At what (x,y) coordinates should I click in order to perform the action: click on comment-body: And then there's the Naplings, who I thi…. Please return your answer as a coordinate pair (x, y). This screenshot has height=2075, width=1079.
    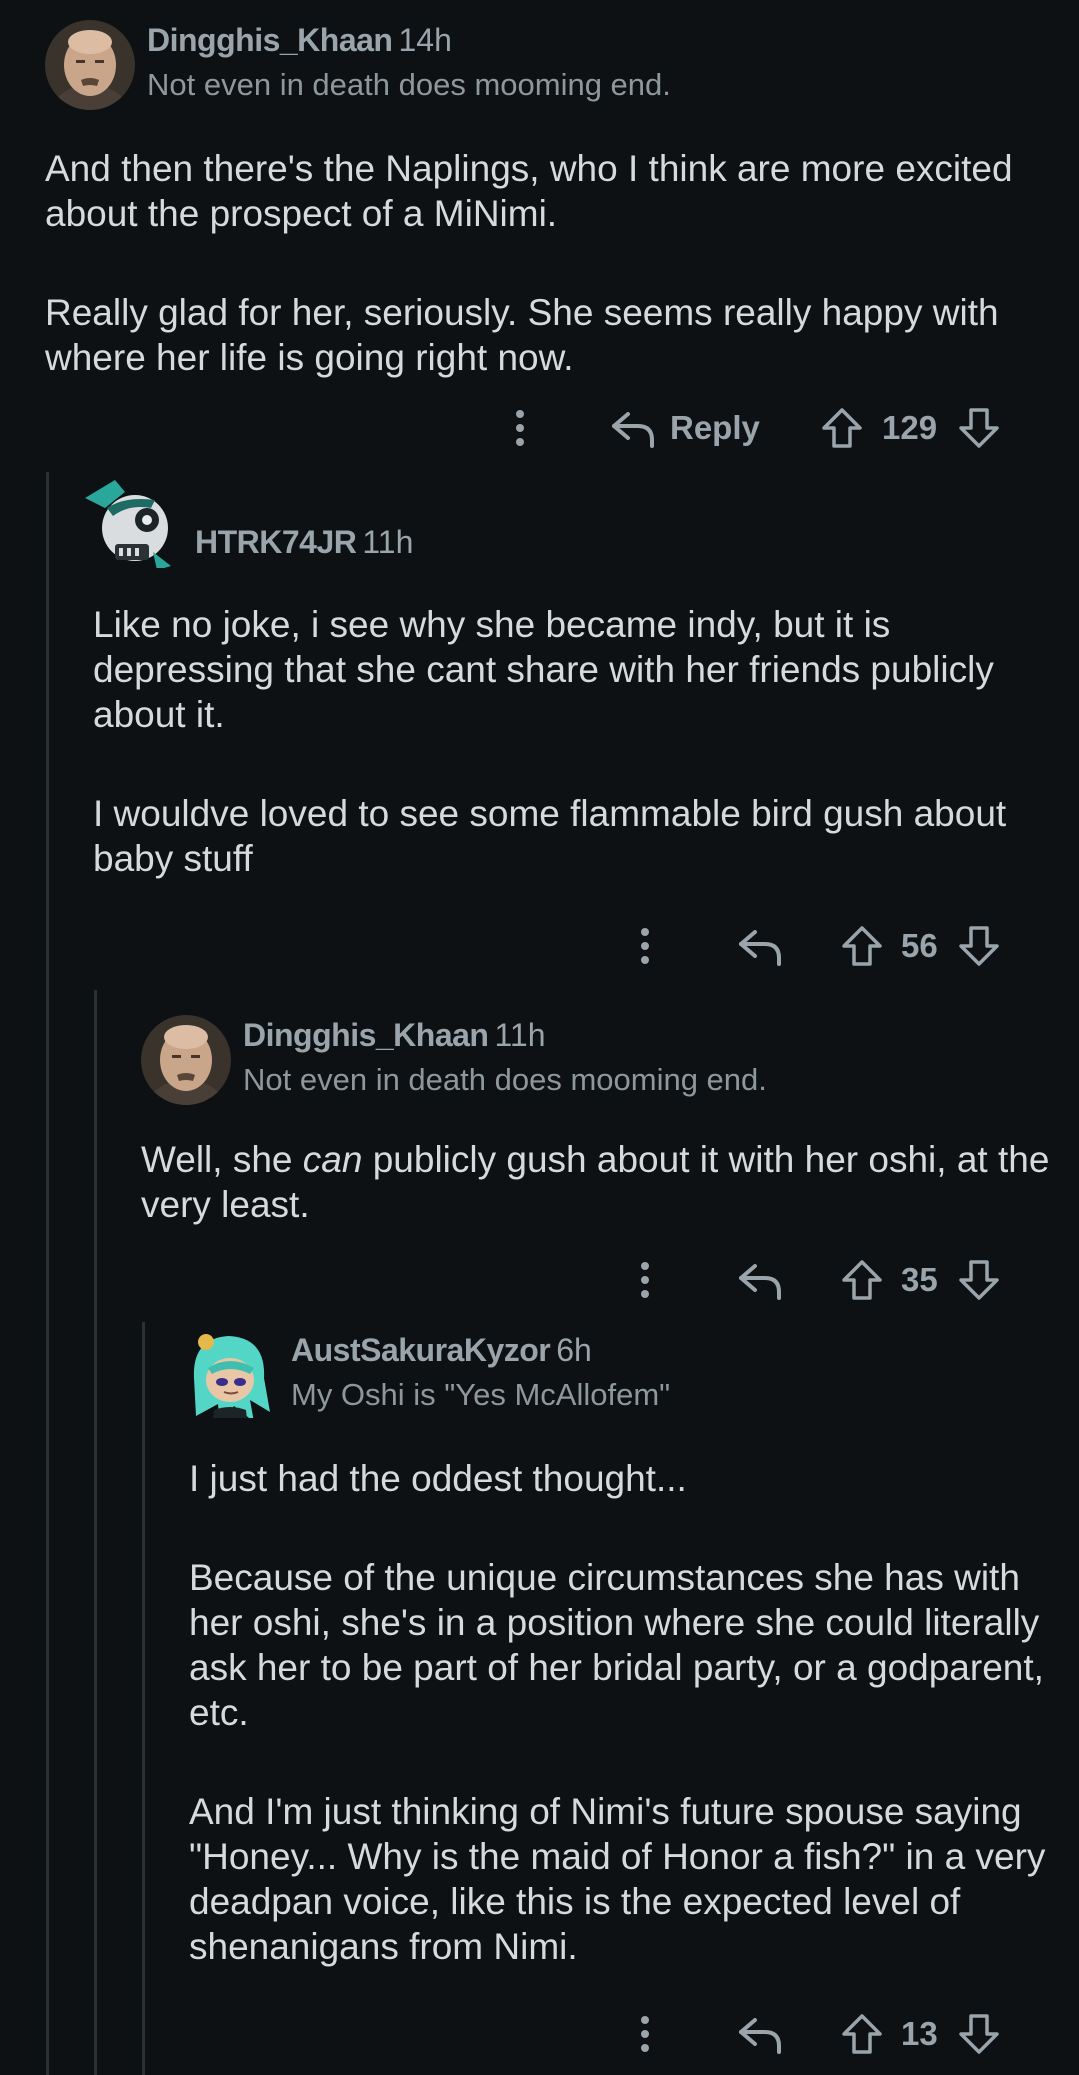
    Looking at the image, I should click on (550, 263).